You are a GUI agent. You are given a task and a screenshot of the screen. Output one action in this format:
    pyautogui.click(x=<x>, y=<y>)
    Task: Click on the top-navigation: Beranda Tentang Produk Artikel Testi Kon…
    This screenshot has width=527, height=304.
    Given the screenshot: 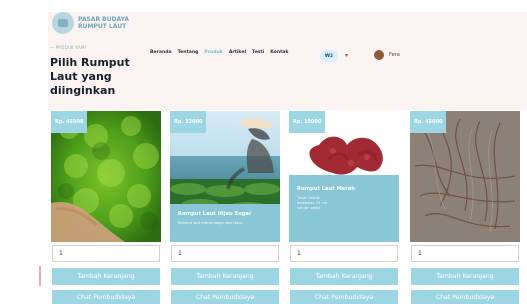 What is the action you would take?
    pyautogui.click(x=219, y=52)
    